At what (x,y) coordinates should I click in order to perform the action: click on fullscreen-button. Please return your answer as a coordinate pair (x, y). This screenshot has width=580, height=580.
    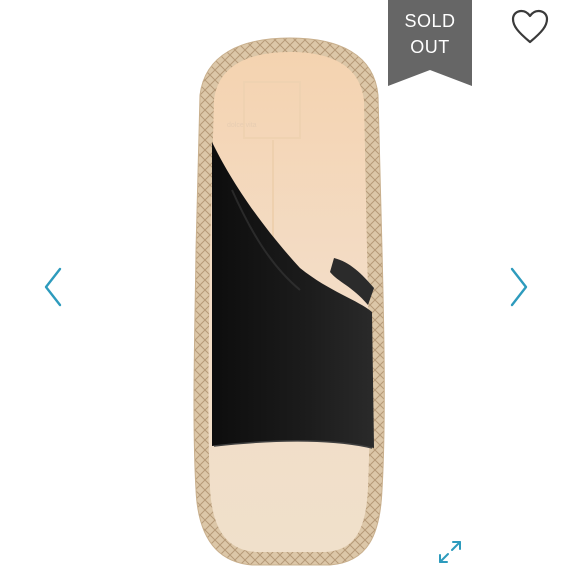
    Looking at the image, I should click on (450, 552).